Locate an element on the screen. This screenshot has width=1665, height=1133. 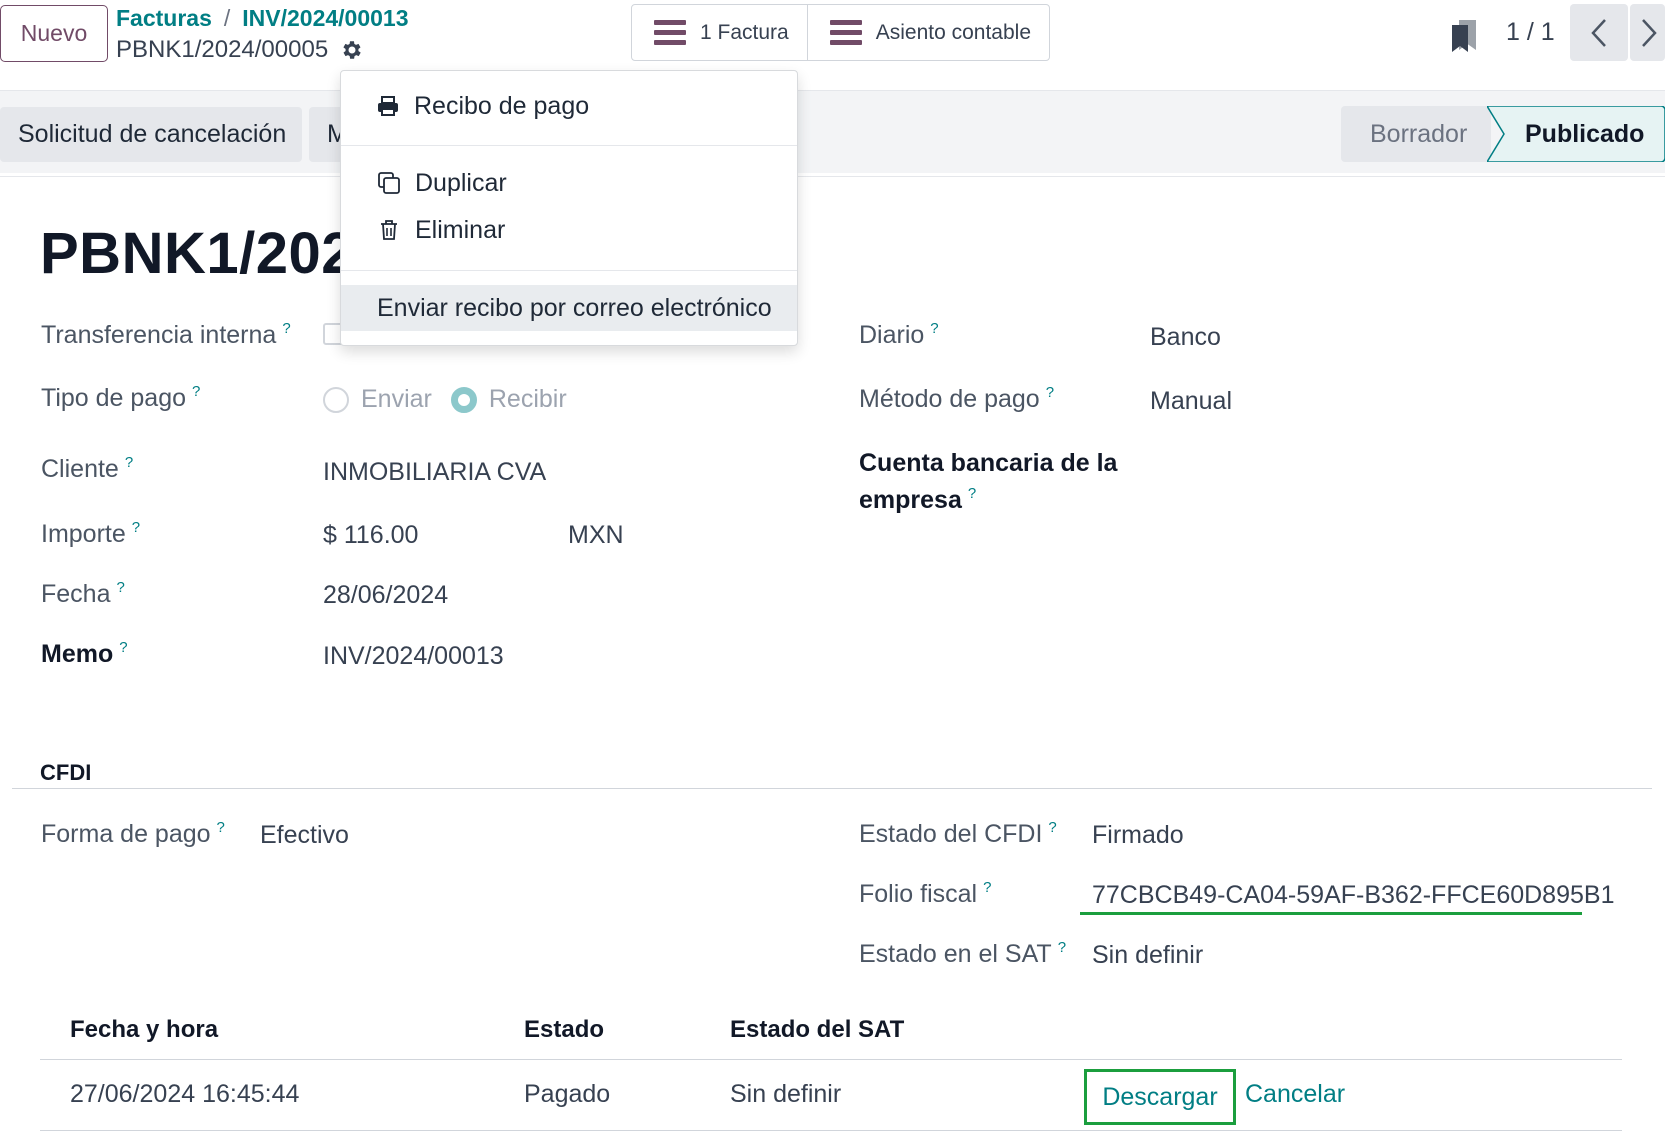
estado-cfdi-label: Estado del CFDI? is located at coordinates (958, 834).